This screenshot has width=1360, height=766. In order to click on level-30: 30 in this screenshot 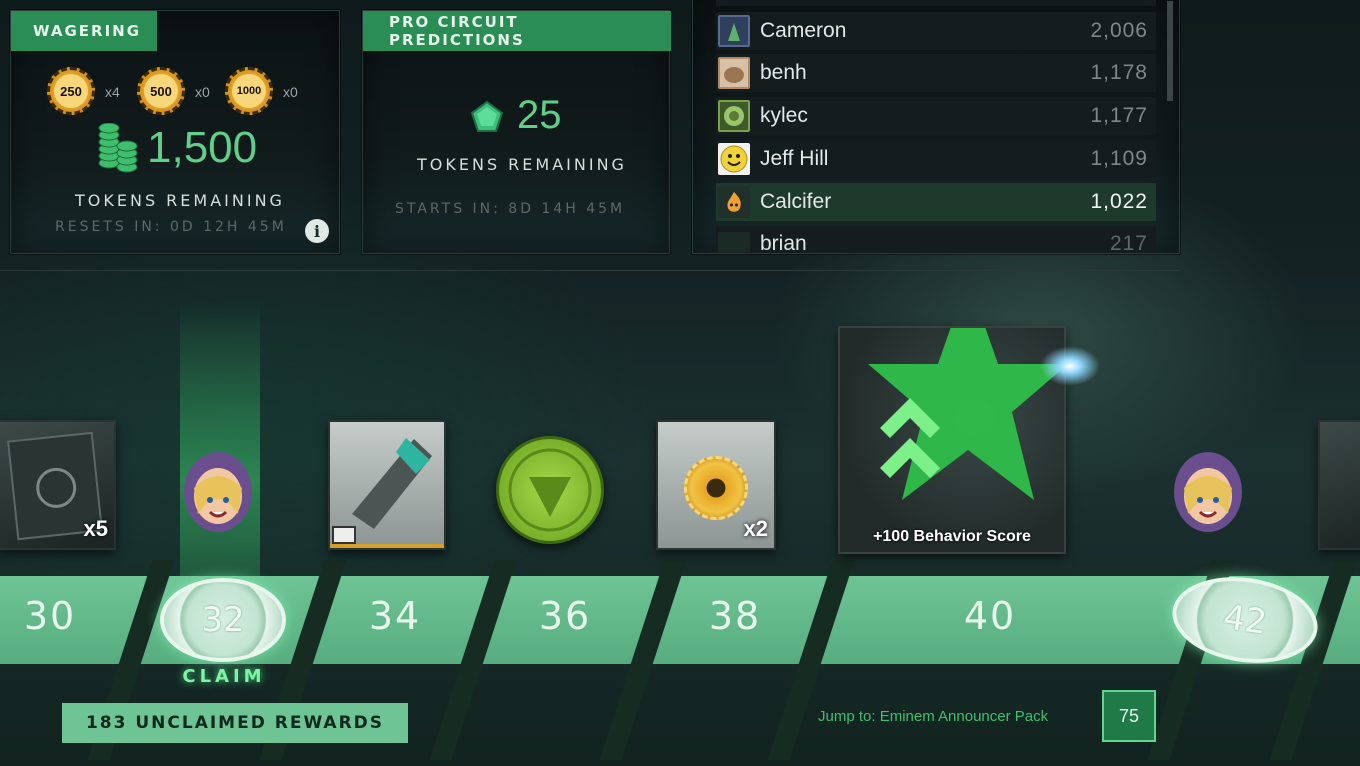, I will do `click(50, 616)`.